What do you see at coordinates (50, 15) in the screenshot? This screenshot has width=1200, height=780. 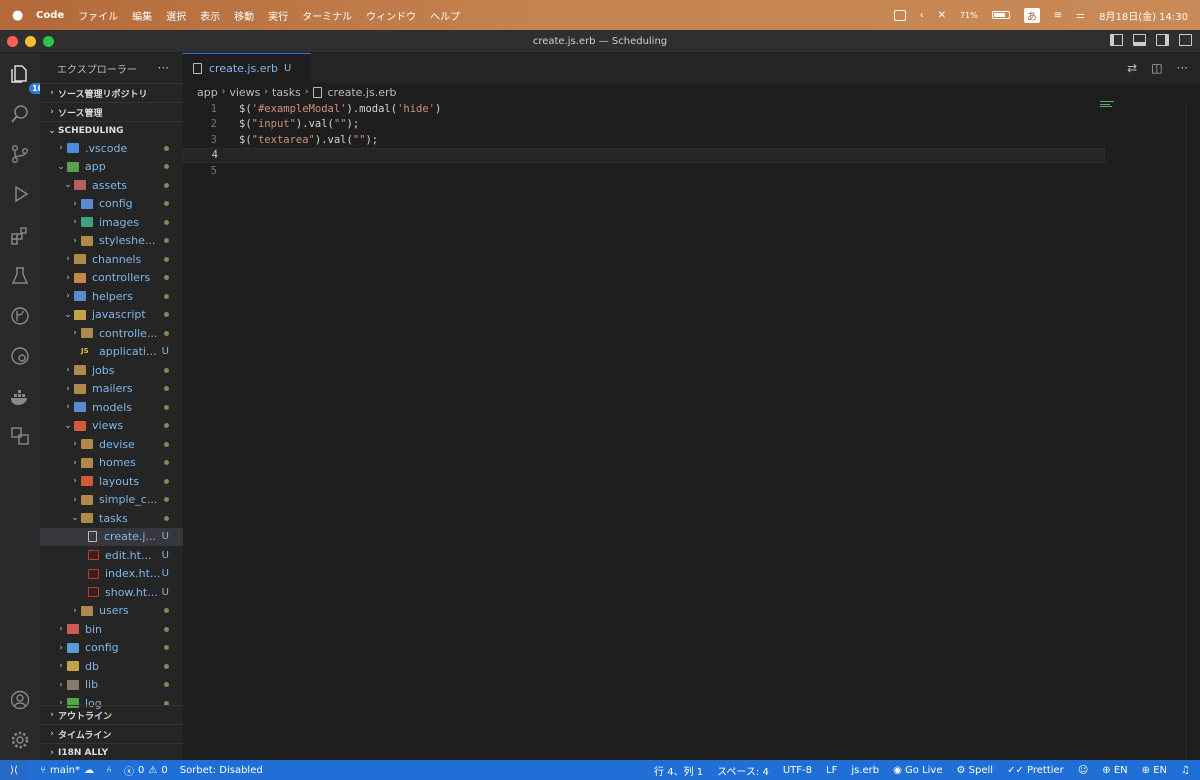 I see `app-menu: Code` at bounding box center [50, 15].